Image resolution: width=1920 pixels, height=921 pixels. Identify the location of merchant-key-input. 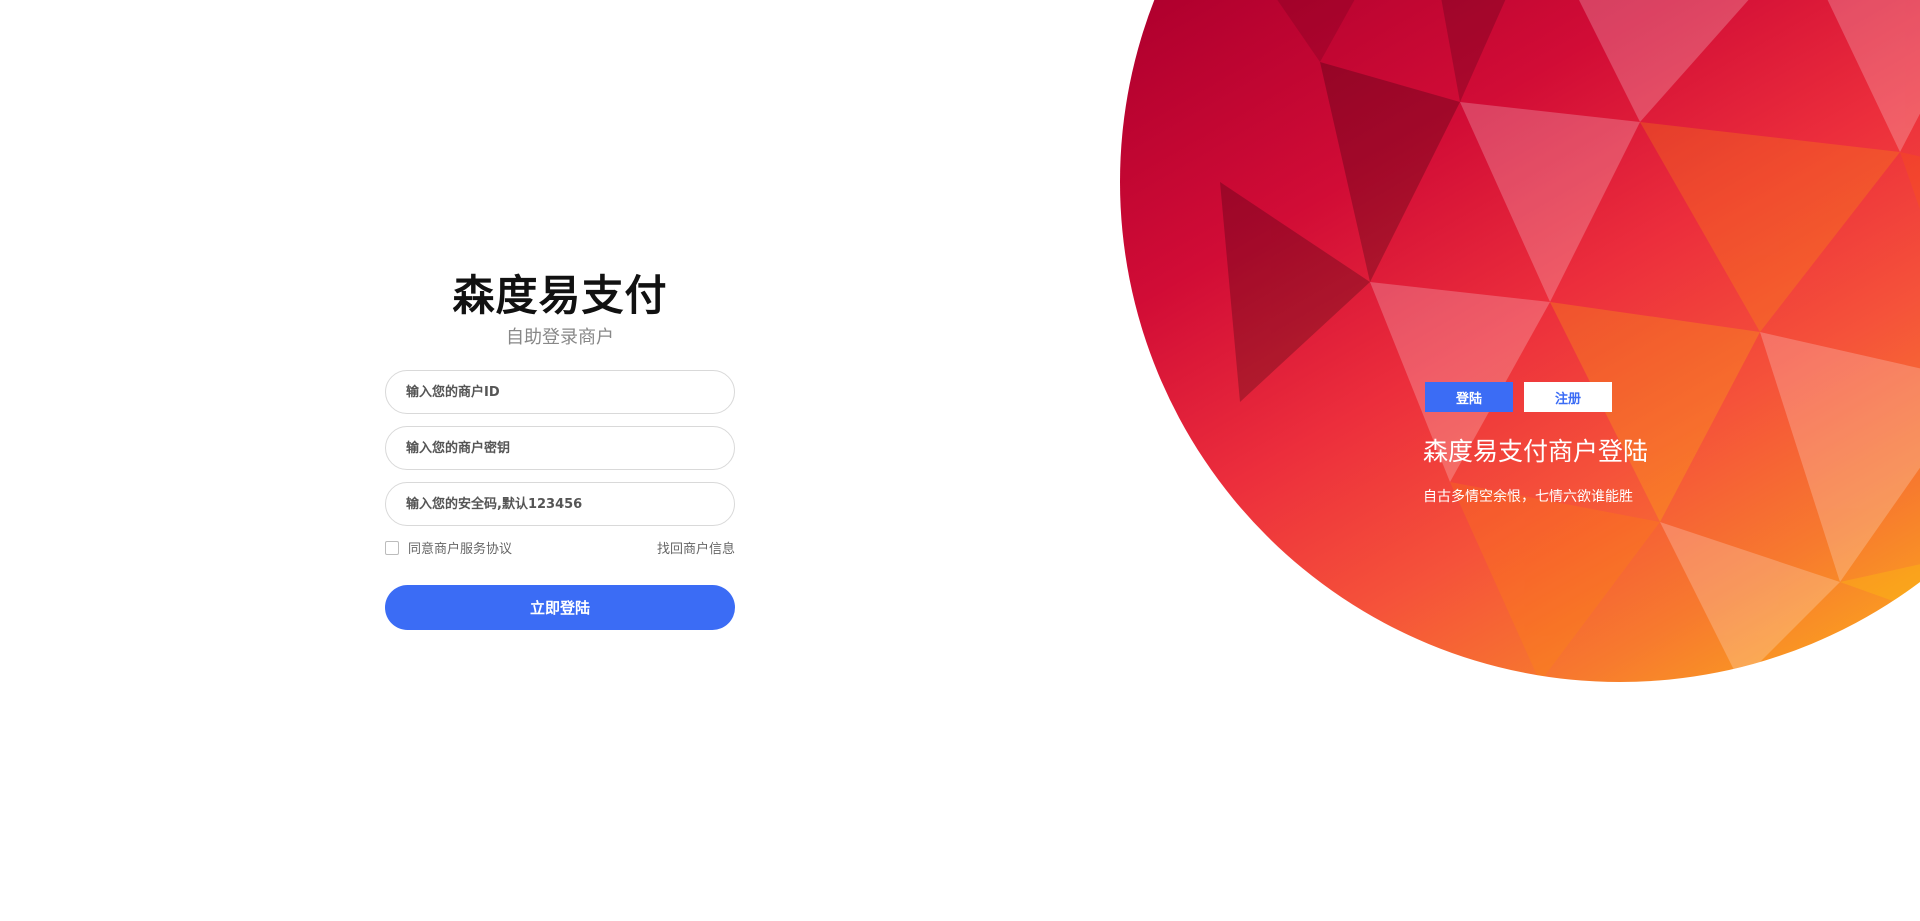
(560, 448).